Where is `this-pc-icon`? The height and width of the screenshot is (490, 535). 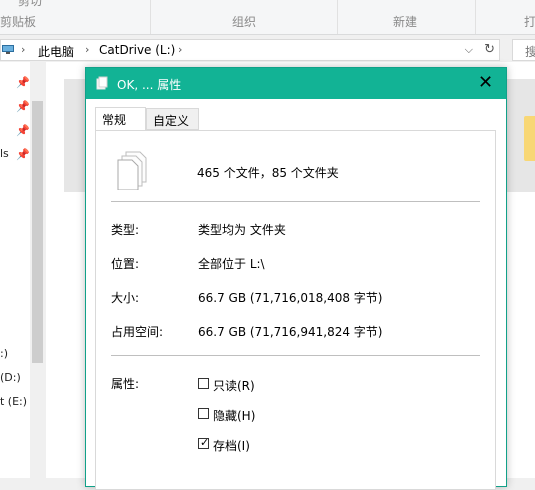 this-pc-icon is located at coordinates (8, 49).